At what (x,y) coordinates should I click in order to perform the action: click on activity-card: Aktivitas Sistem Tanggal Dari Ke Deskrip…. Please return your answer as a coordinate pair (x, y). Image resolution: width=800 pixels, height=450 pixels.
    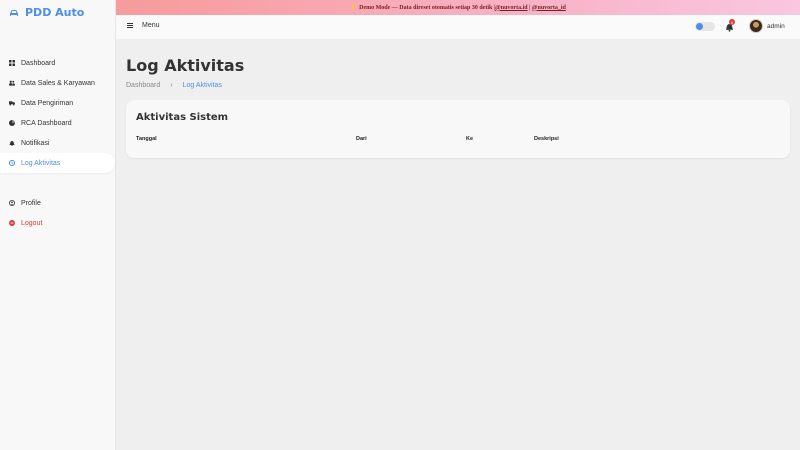
    Looking at the image, I should click on (458, 129).